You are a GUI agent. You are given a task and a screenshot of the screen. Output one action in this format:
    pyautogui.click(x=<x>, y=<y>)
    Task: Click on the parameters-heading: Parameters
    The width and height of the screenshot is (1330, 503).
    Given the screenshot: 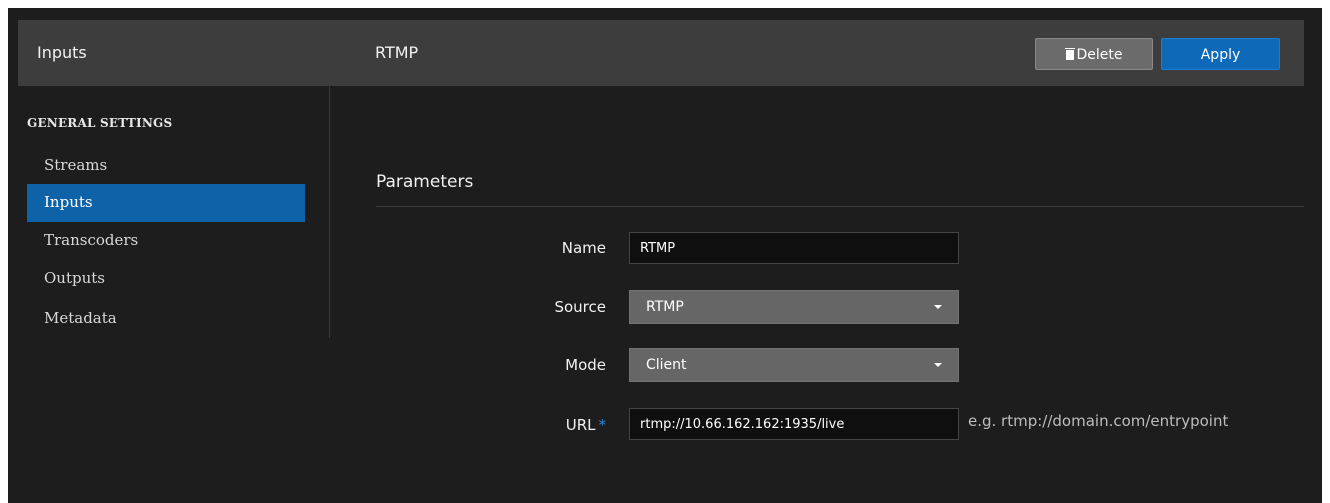 What is the action you would take?
    pyautogui.click(x=425, y=182)
    